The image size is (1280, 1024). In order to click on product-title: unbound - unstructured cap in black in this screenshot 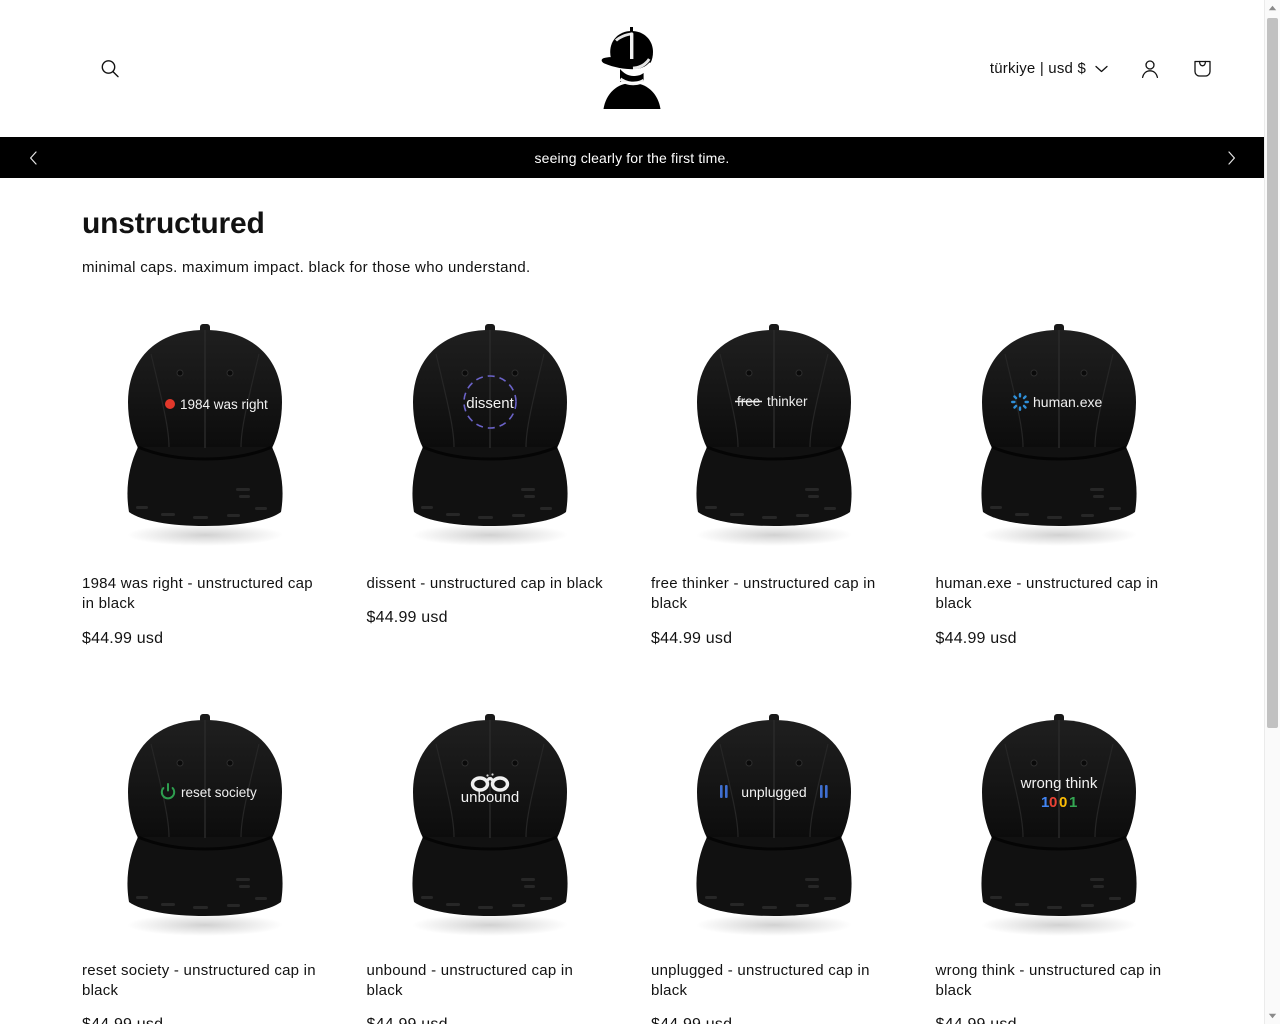, I will do `click(490, 981)`.